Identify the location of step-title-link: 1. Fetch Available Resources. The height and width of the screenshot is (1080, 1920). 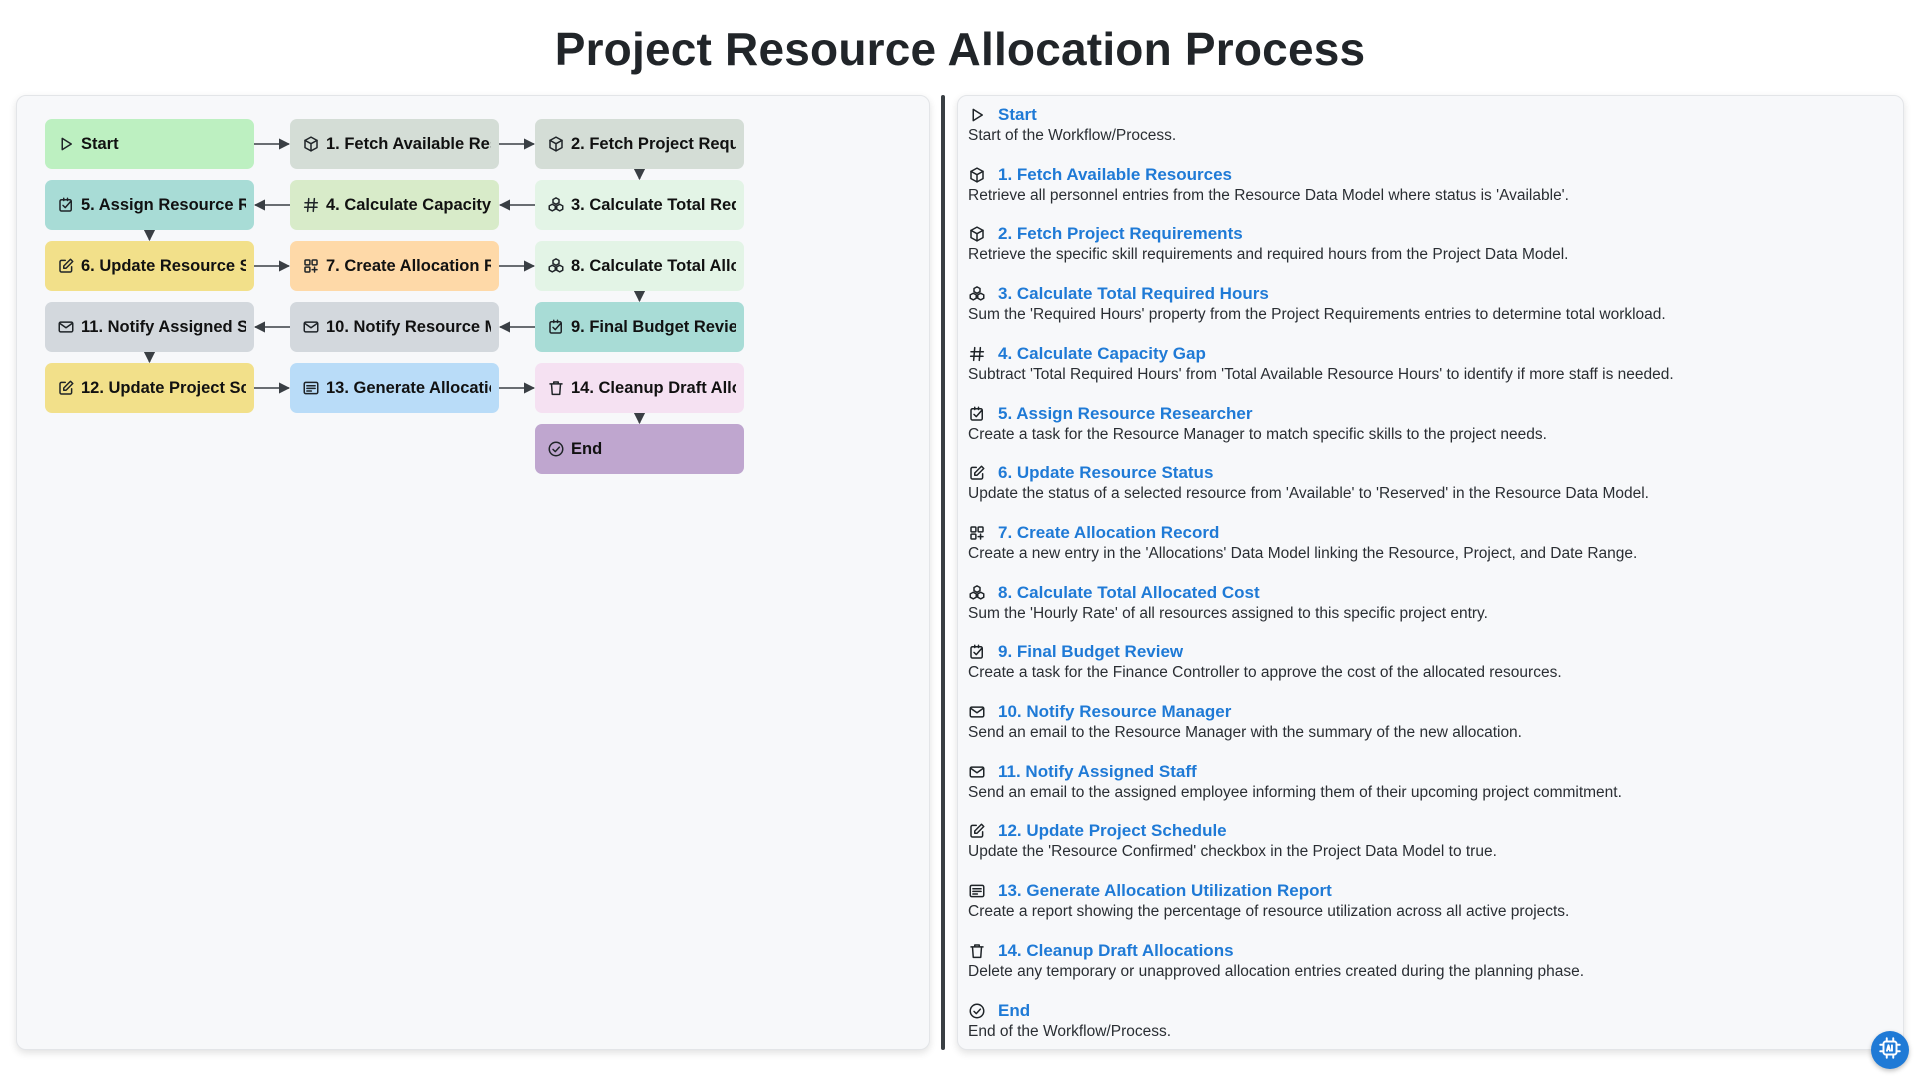
(1115, 175).